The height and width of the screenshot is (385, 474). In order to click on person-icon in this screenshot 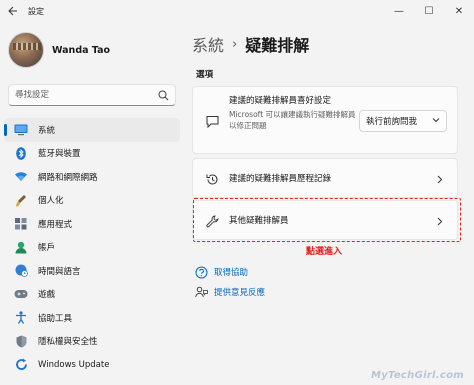, I will do `click(21, 247)`.